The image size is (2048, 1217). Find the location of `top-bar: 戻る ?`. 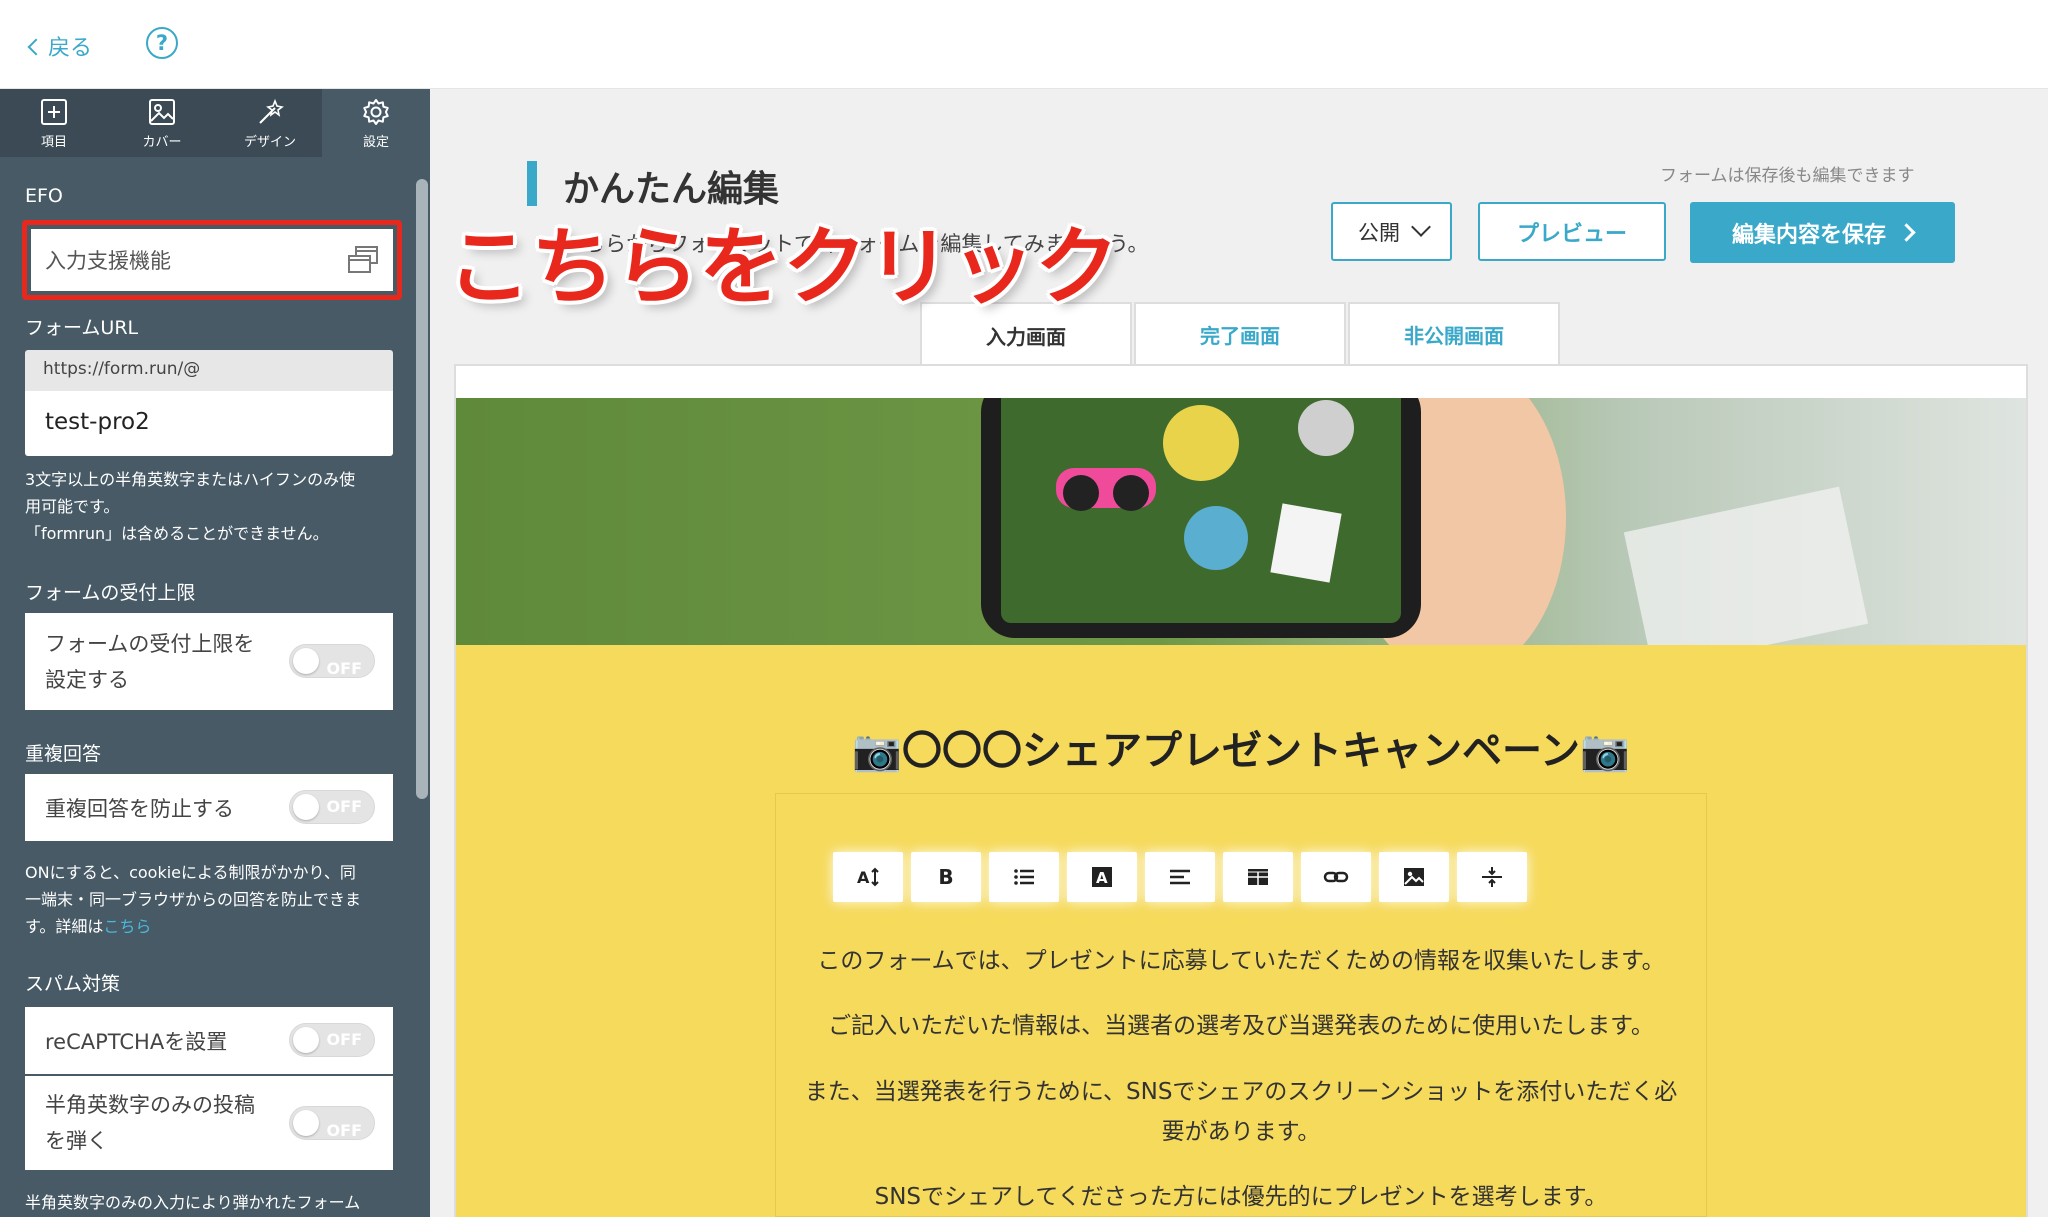

top-bar: 戻る ? is located at coordinates (1024, 44).